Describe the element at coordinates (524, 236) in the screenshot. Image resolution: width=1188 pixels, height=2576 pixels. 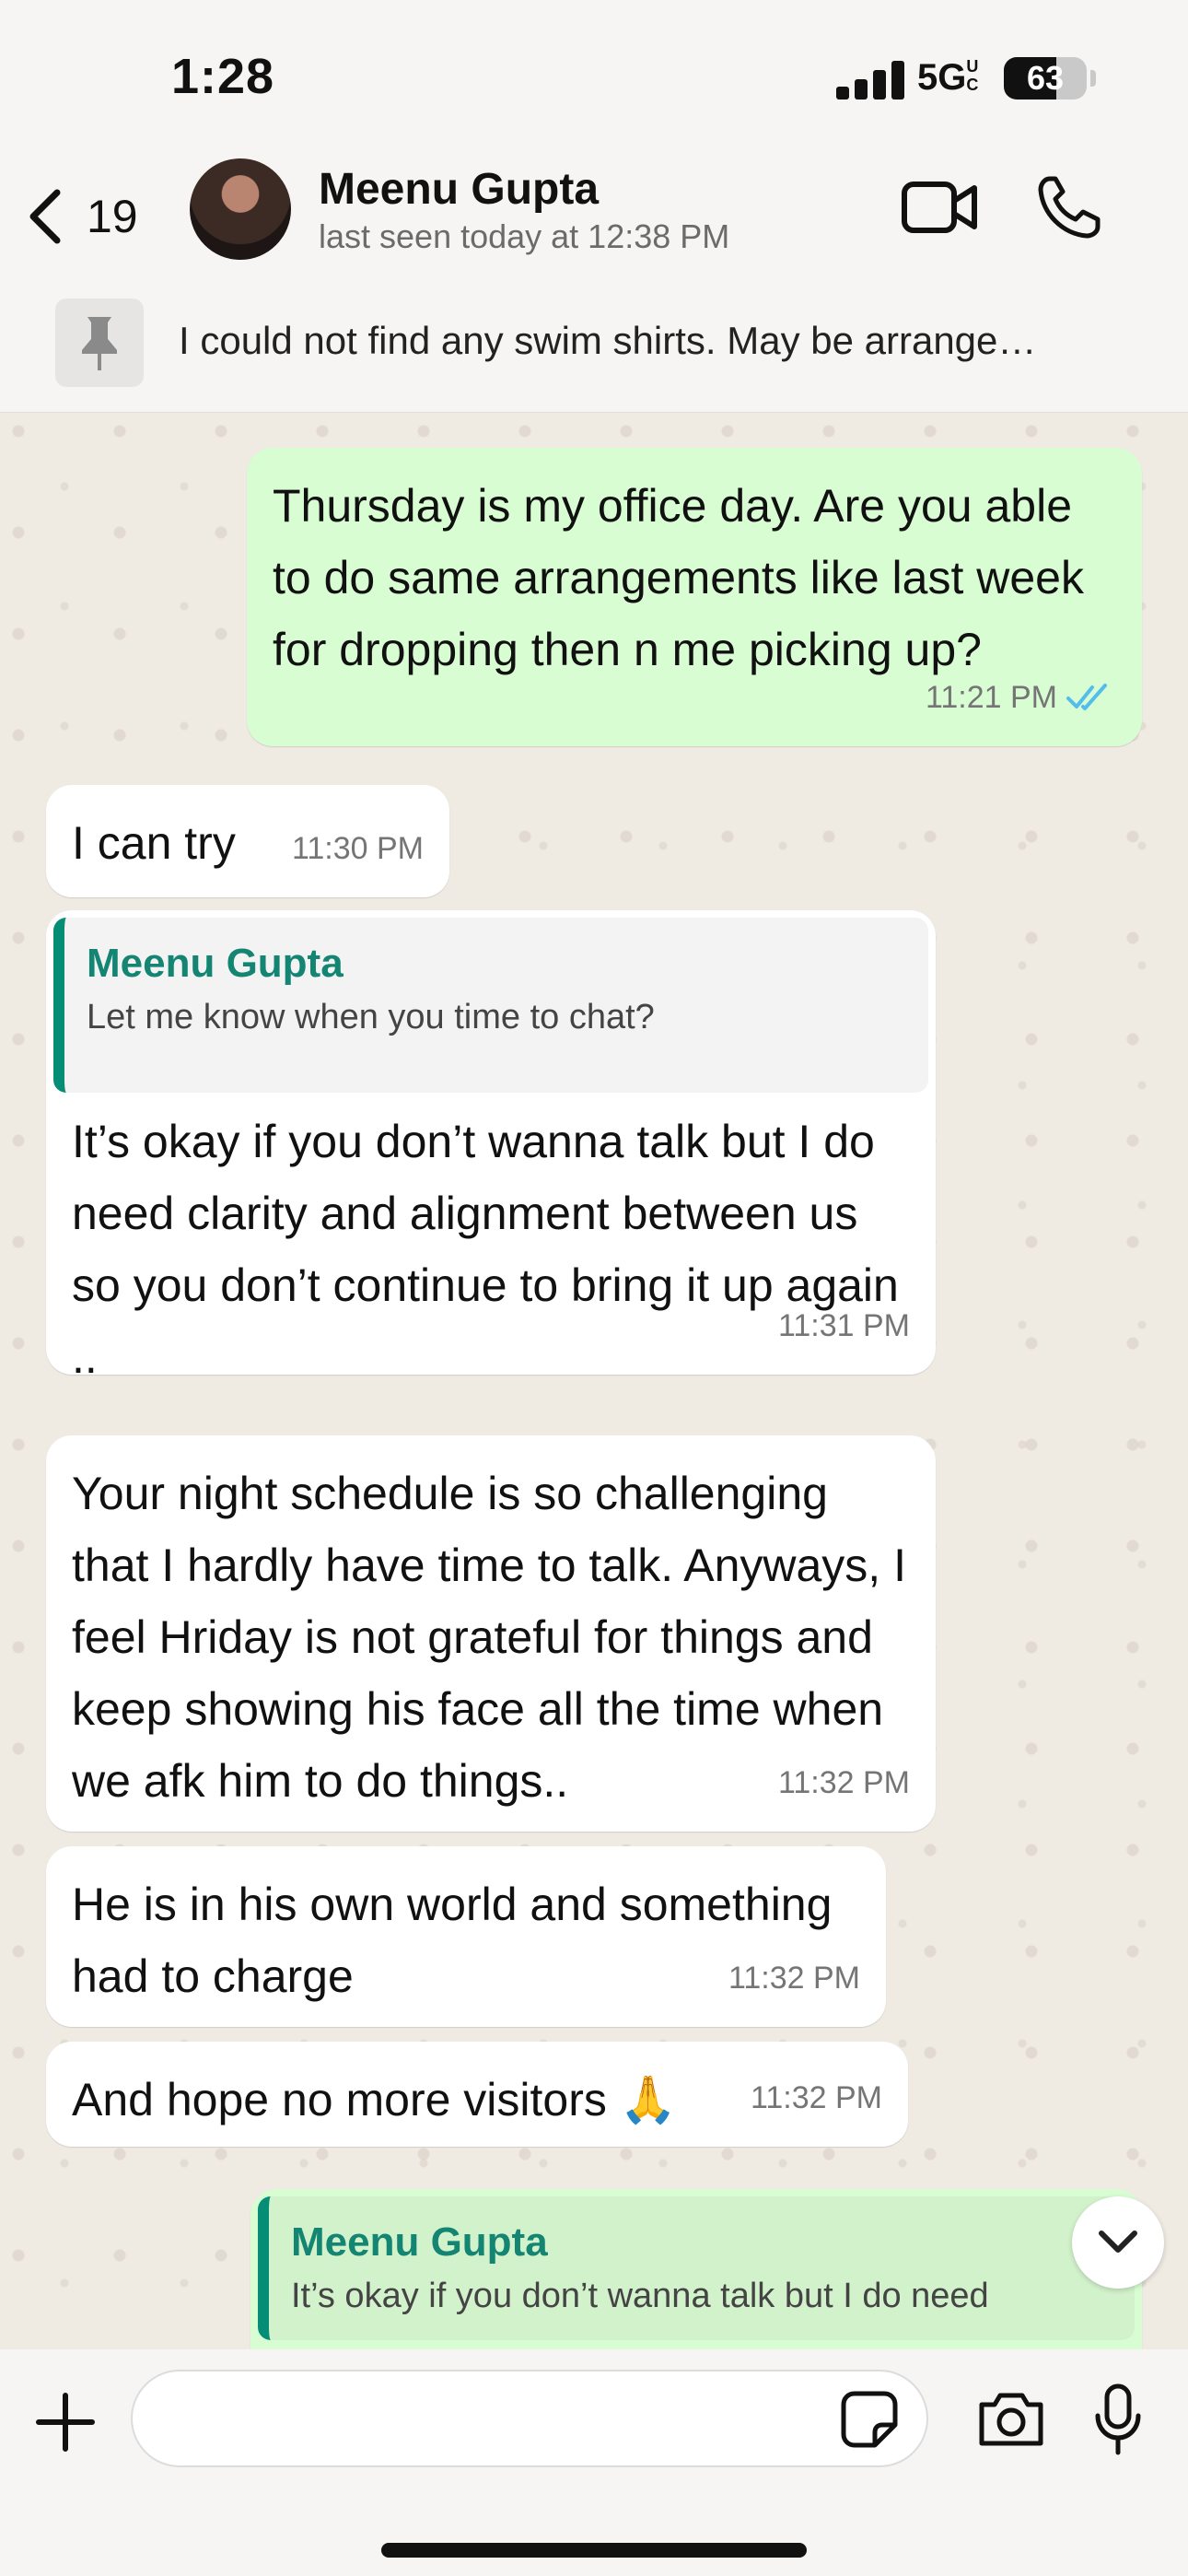
I see `last-seen-status: last seen today at 12:38 PM` at that location.